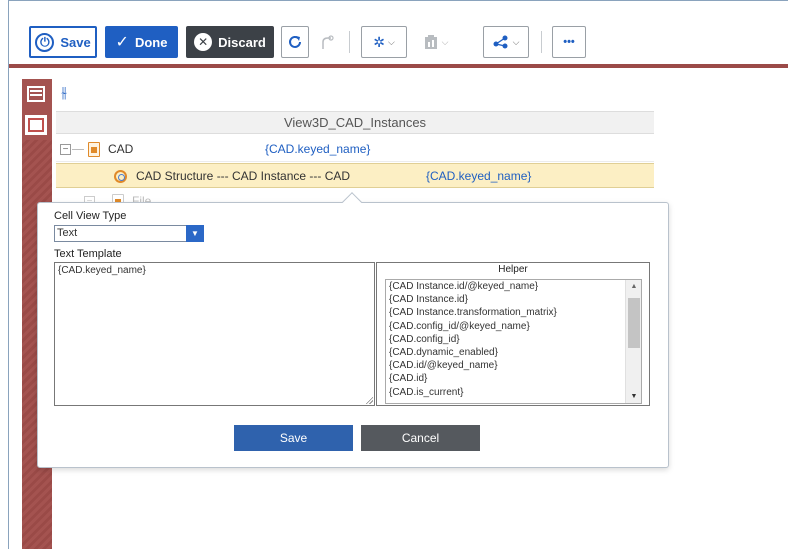 The image size is (788, 549). Describe the element at coordinates (65, 149) in the screenshot. I see `collapse-icon: −` at that location.